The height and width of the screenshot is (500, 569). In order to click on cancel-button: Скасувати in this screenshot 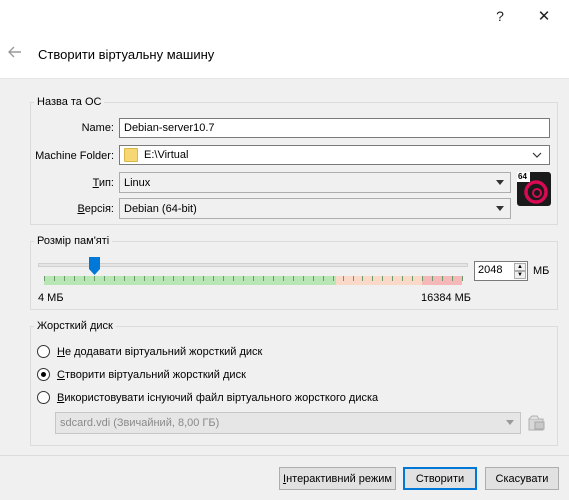, I will do `click(522, 478)`.